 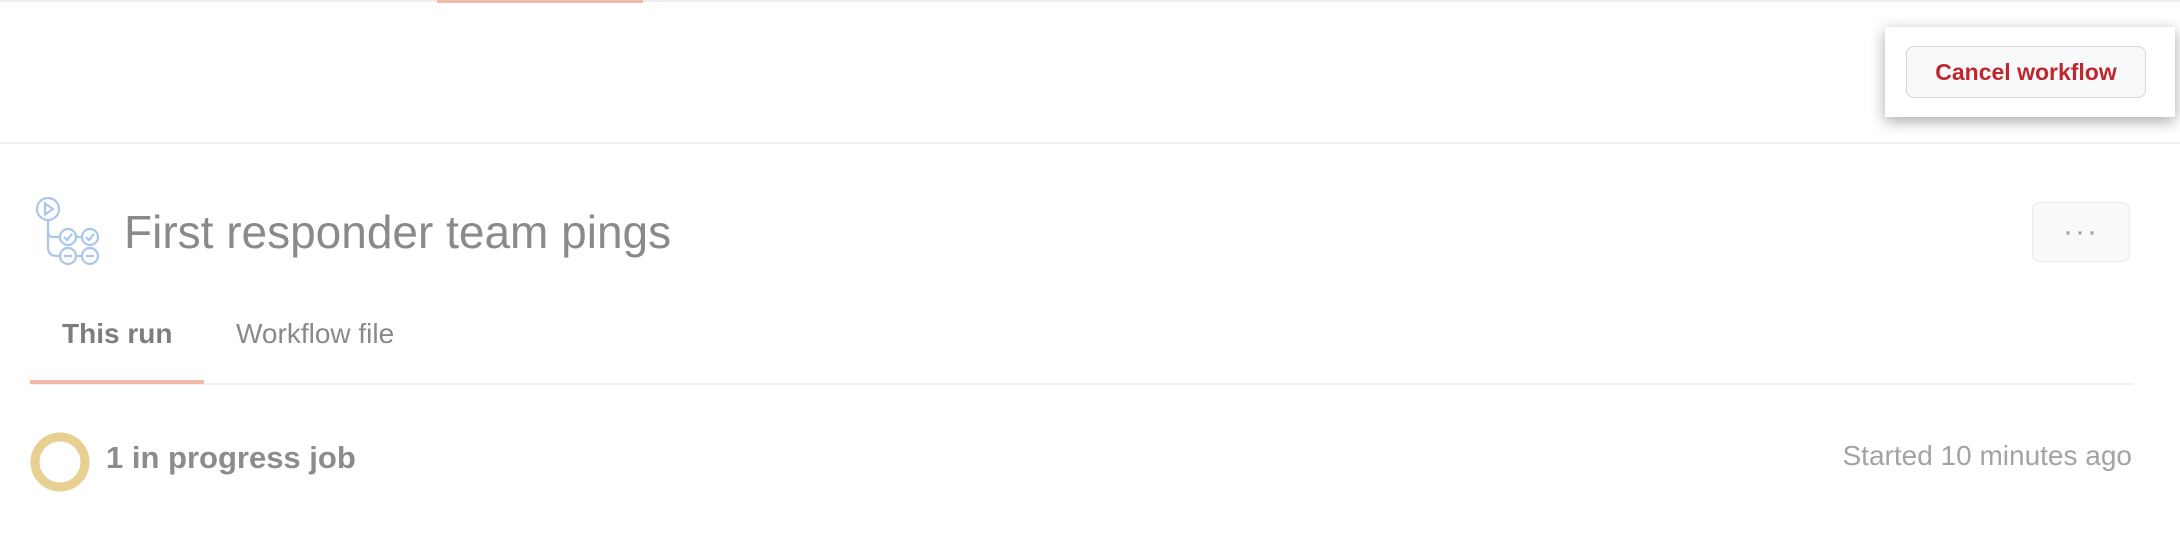 I want to click on kebab-icon: ···, so click(x=2081, y=231).